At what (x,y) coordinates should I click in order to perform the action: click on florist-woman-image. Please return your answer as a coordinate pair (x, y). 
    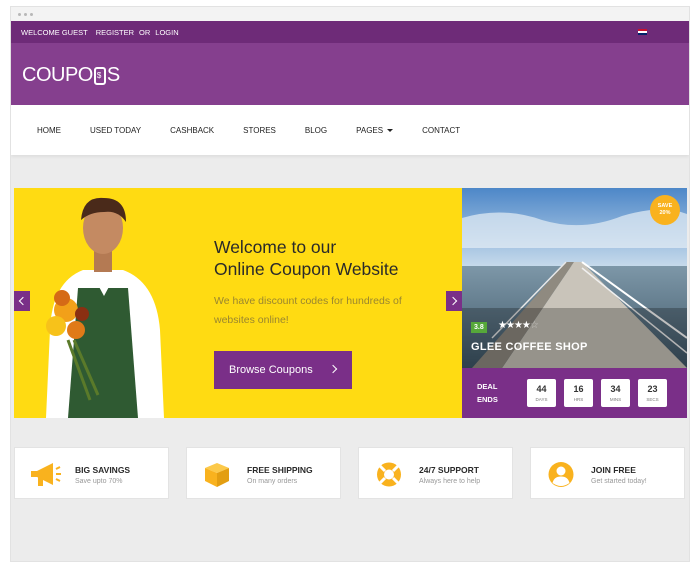
    Looking at the image, I should click on (105, 307).